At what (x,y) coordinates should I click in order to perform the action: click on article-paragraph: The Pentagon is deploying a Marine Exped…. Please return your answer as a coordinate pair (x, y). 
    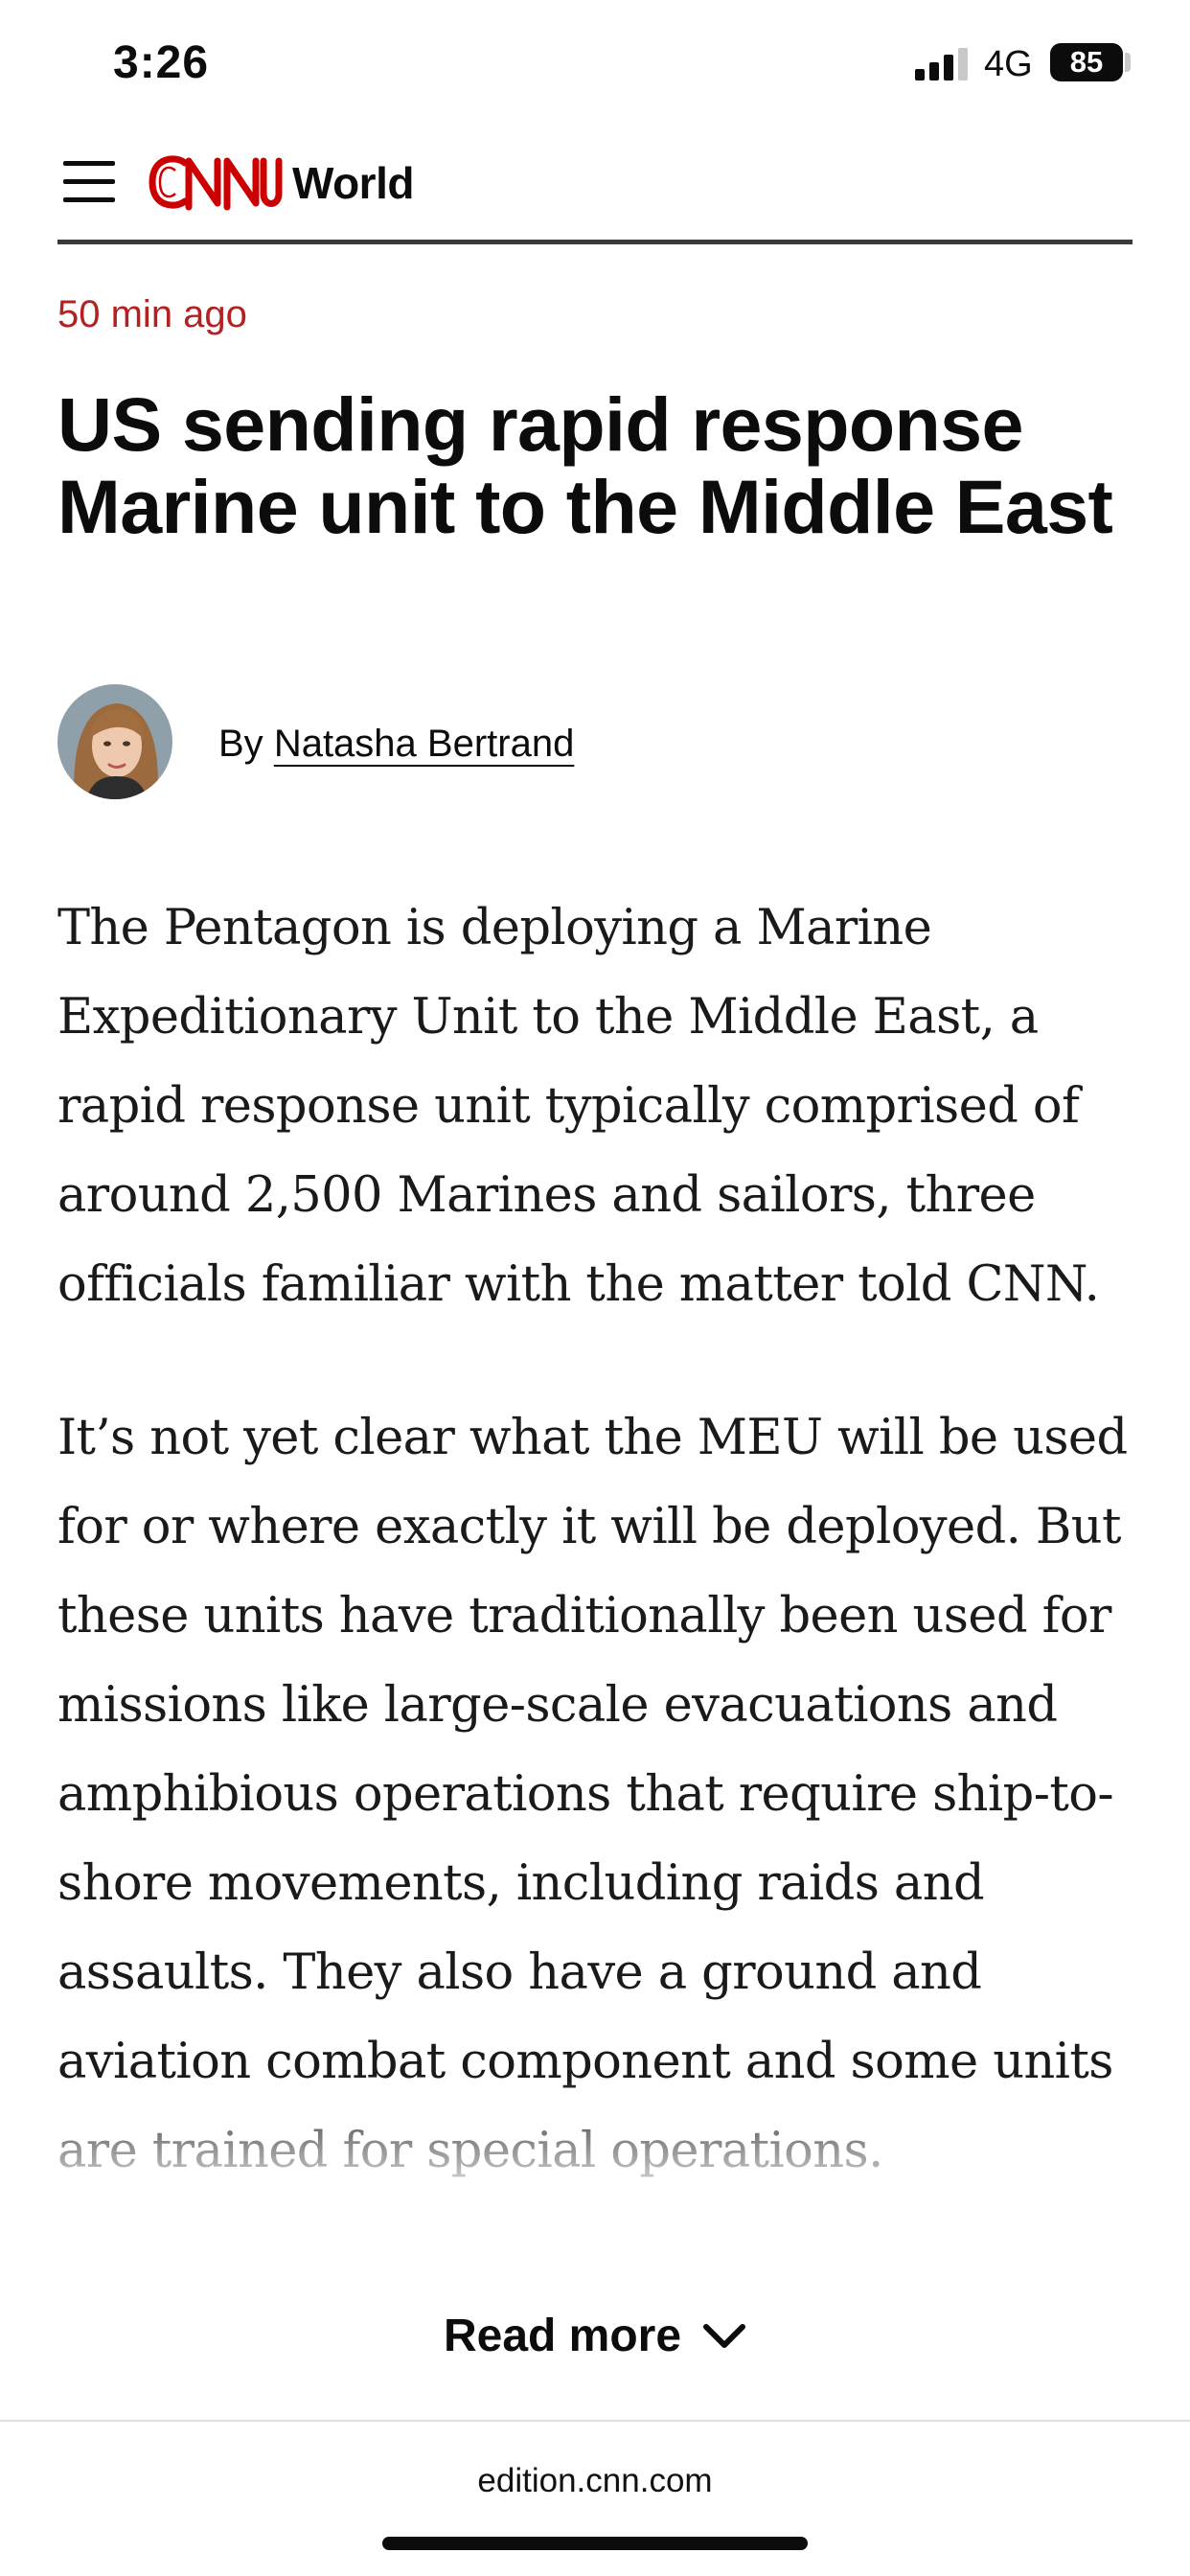
    Looking at the image, I should click on (578, 1107).